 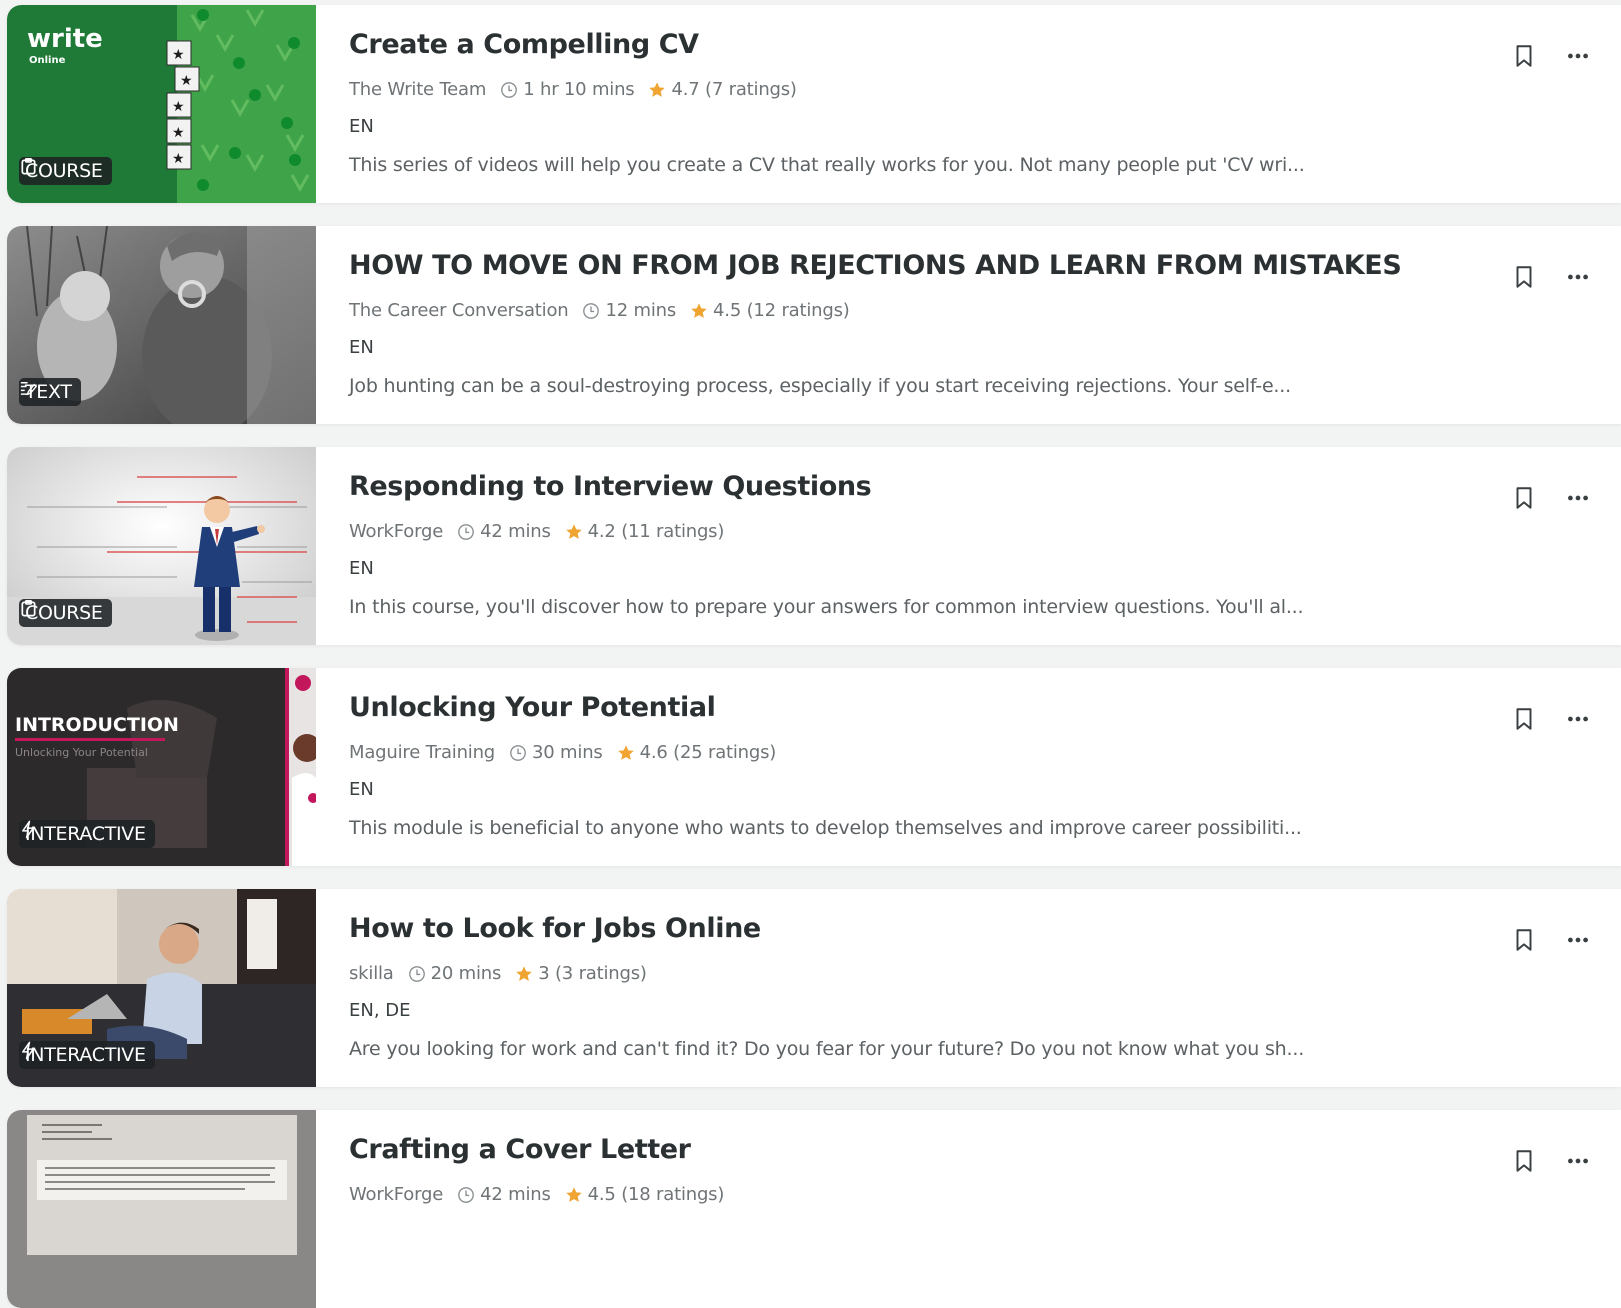 What do you see at coordinates (567, 752) in the screenshot?
I see `duration: 30 mins` at bounding box center [567, 752].